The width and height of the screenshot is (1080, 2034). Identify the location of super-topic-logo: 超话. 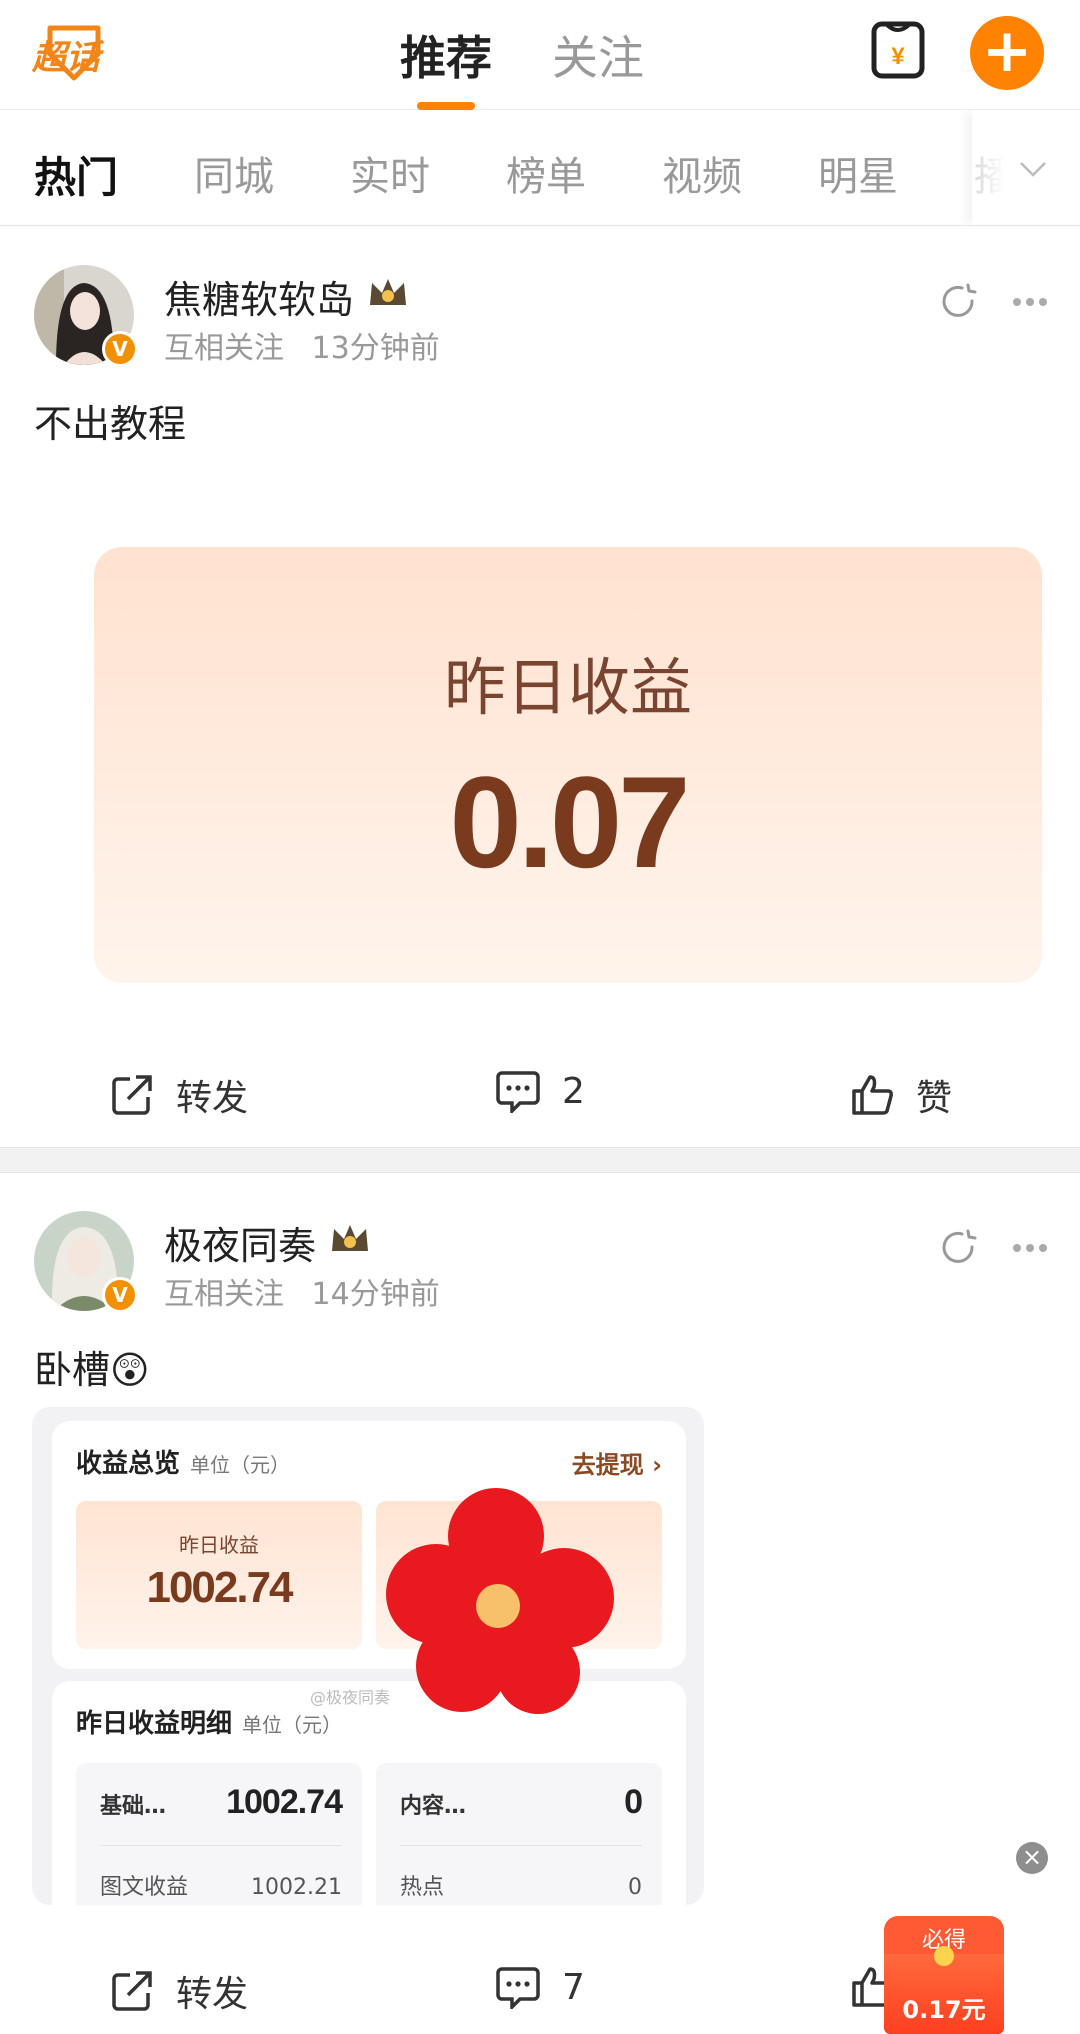
(70, 53).